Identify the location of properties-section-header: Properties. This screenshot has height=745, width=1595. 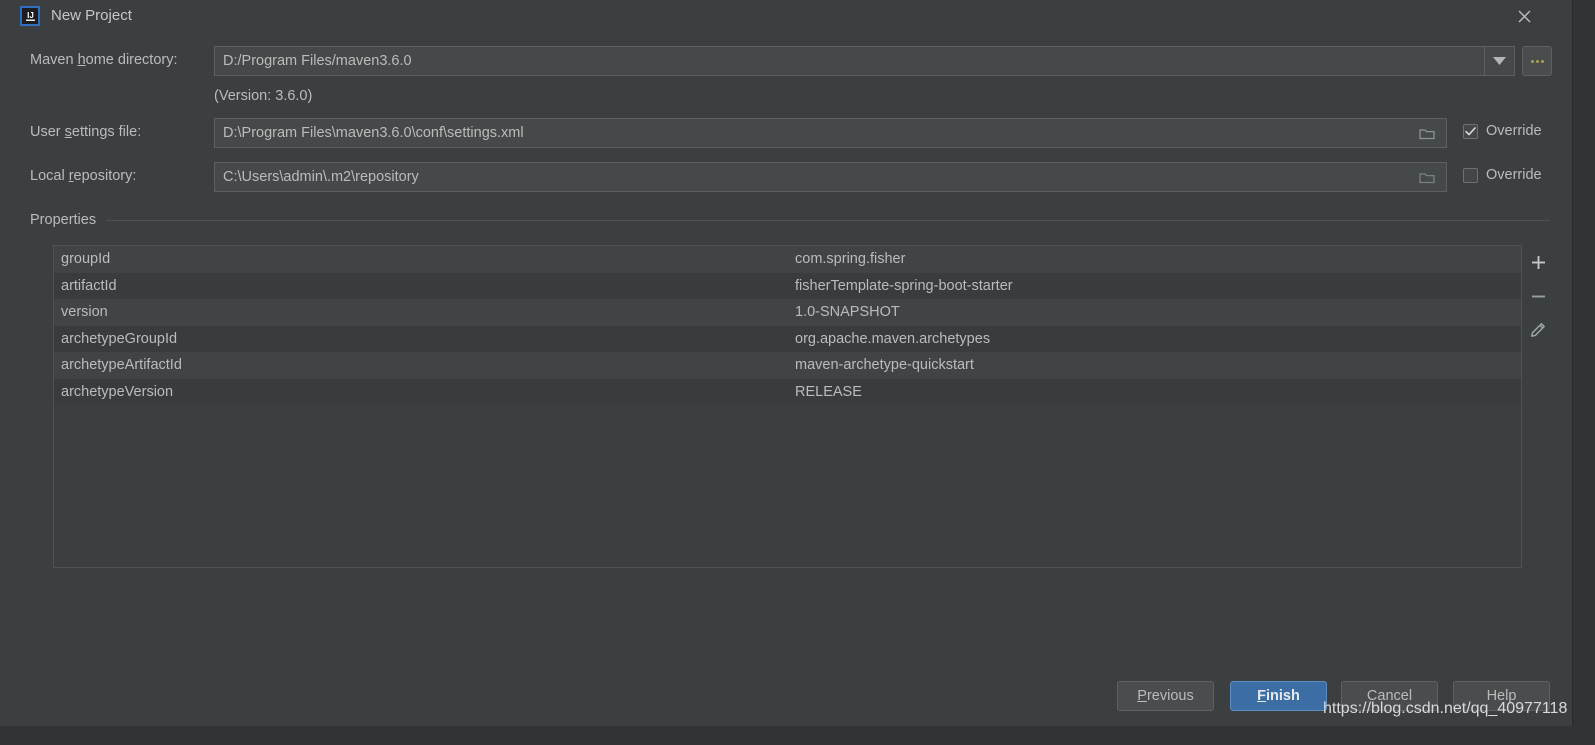
(790, 220).